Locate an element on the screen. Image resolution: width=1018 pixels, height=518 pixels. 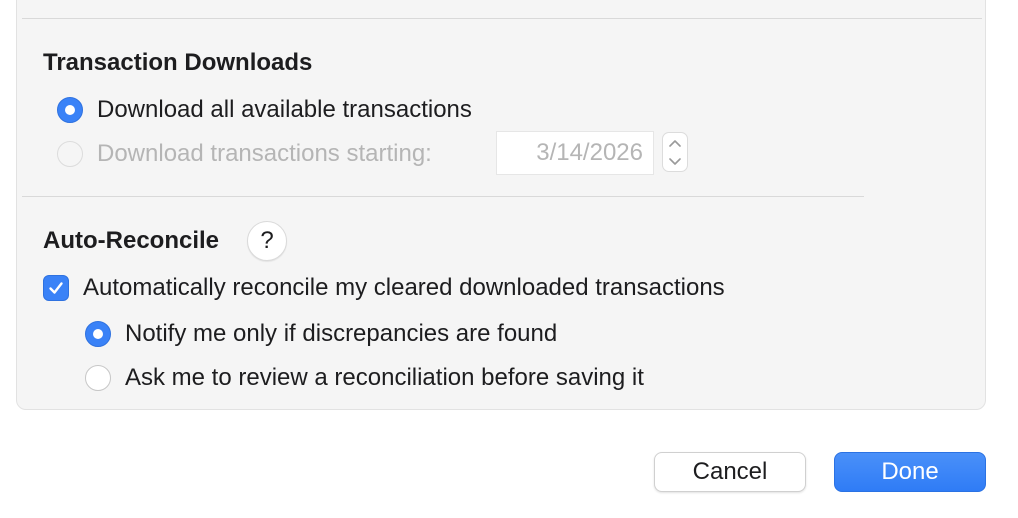
top-divider is located at coordinates (502, 18).